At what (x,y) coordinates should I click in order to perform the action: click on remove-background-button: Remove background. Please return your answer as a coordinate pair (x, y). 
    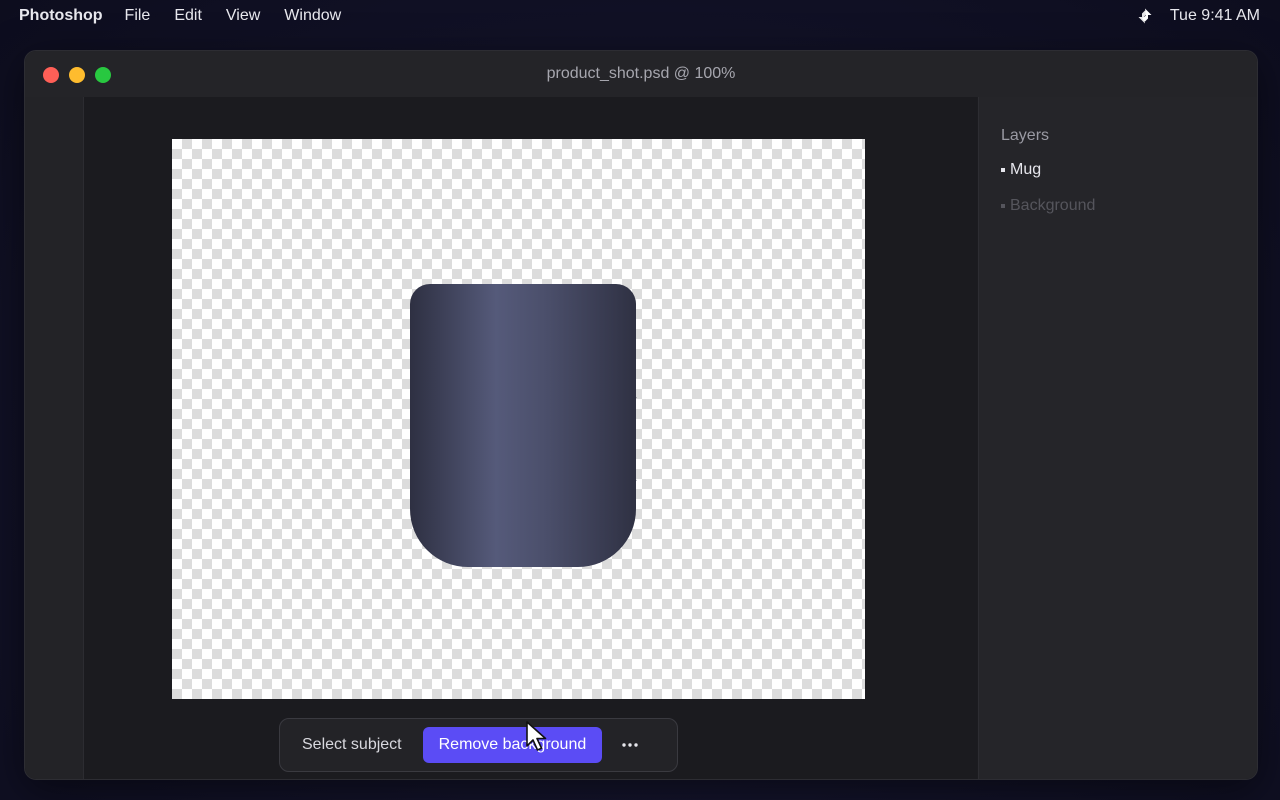
    Looking at the image, I should click on (512, 745).